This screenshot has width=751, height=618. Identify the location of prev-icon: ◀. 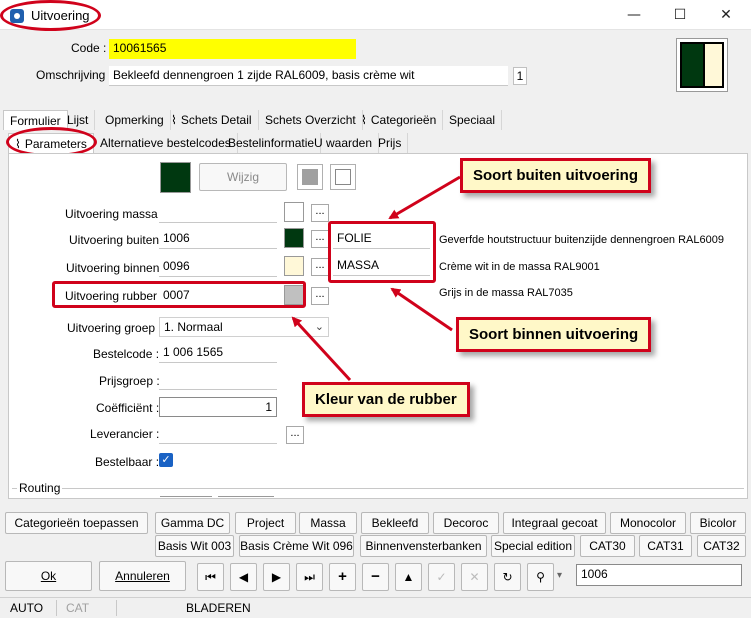
(243, 577).